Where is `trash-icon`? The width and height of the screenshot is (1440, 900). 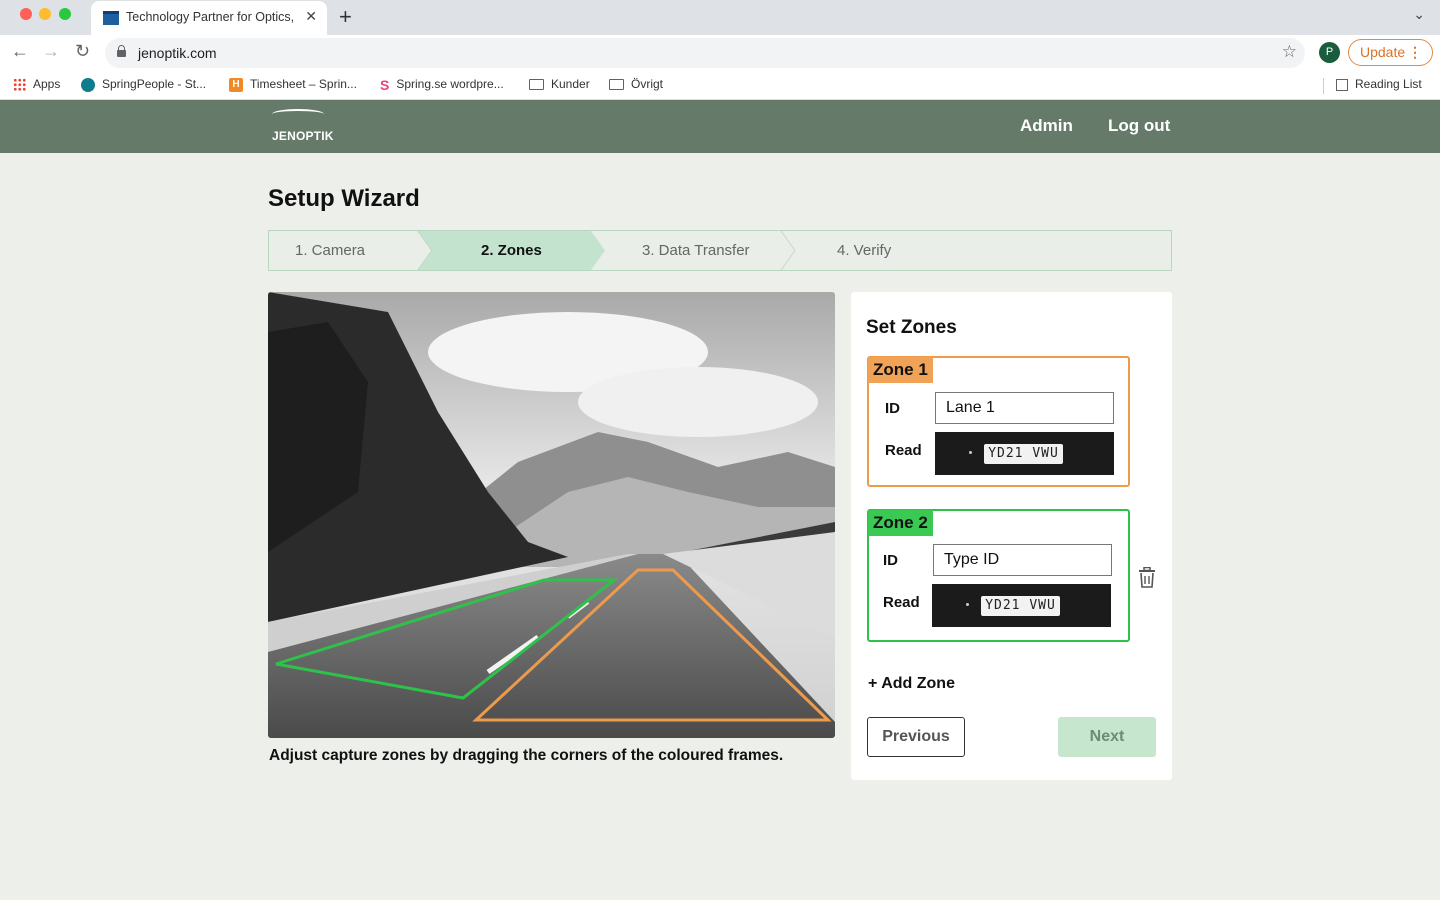 trash-icon is located at coordinates (1147, 578).